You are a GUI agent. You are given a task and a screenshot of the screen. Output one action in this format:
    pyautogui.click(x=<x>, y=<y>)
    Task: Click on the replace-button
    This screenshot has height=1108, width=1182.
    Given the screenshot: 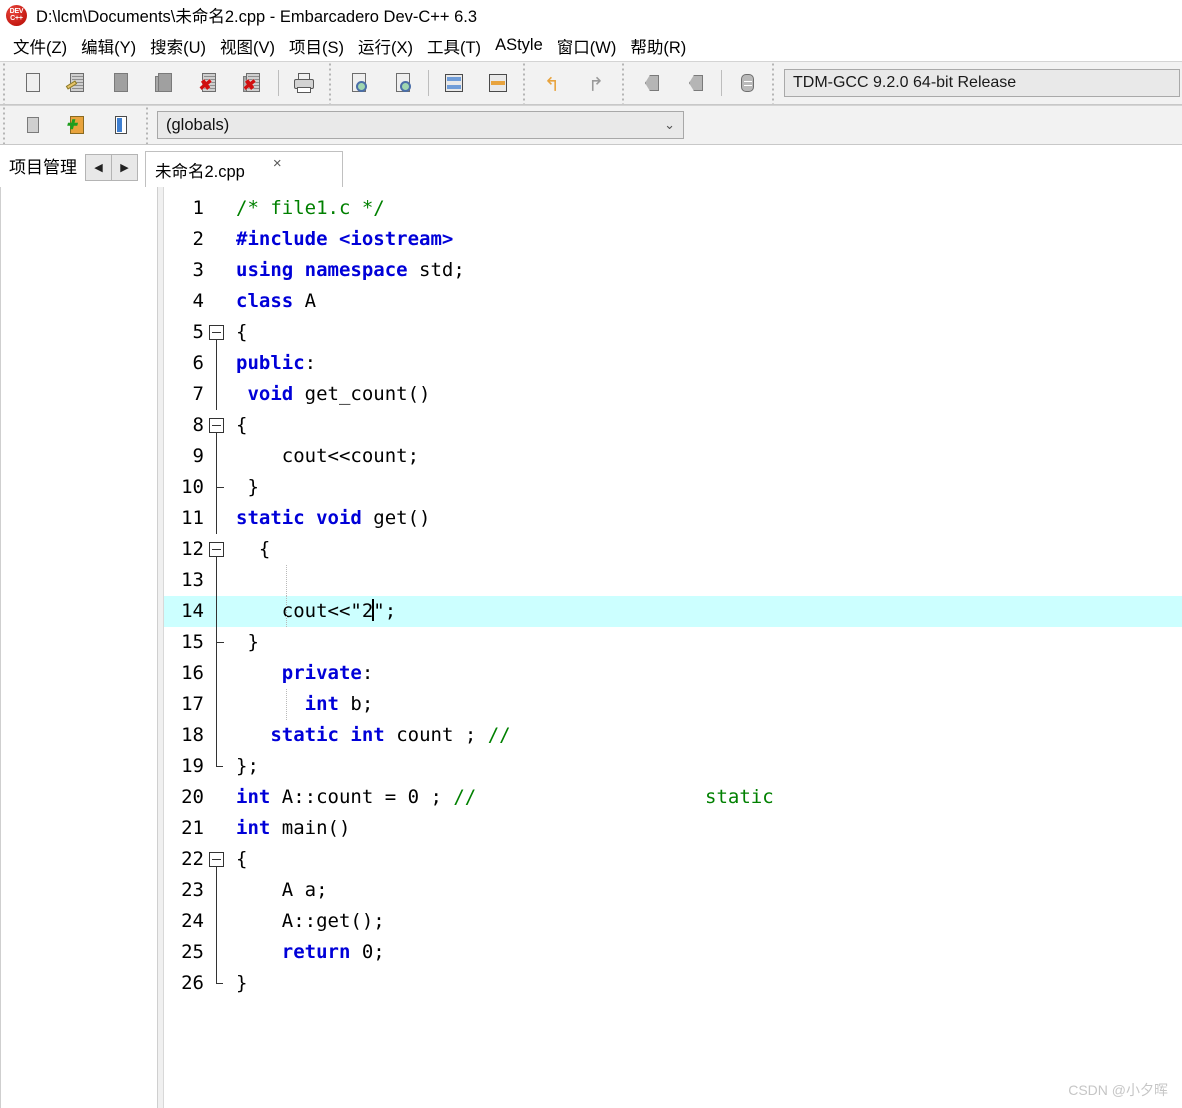 What is the action you would take?
    pyautogui.click(x=403, y=83)
    